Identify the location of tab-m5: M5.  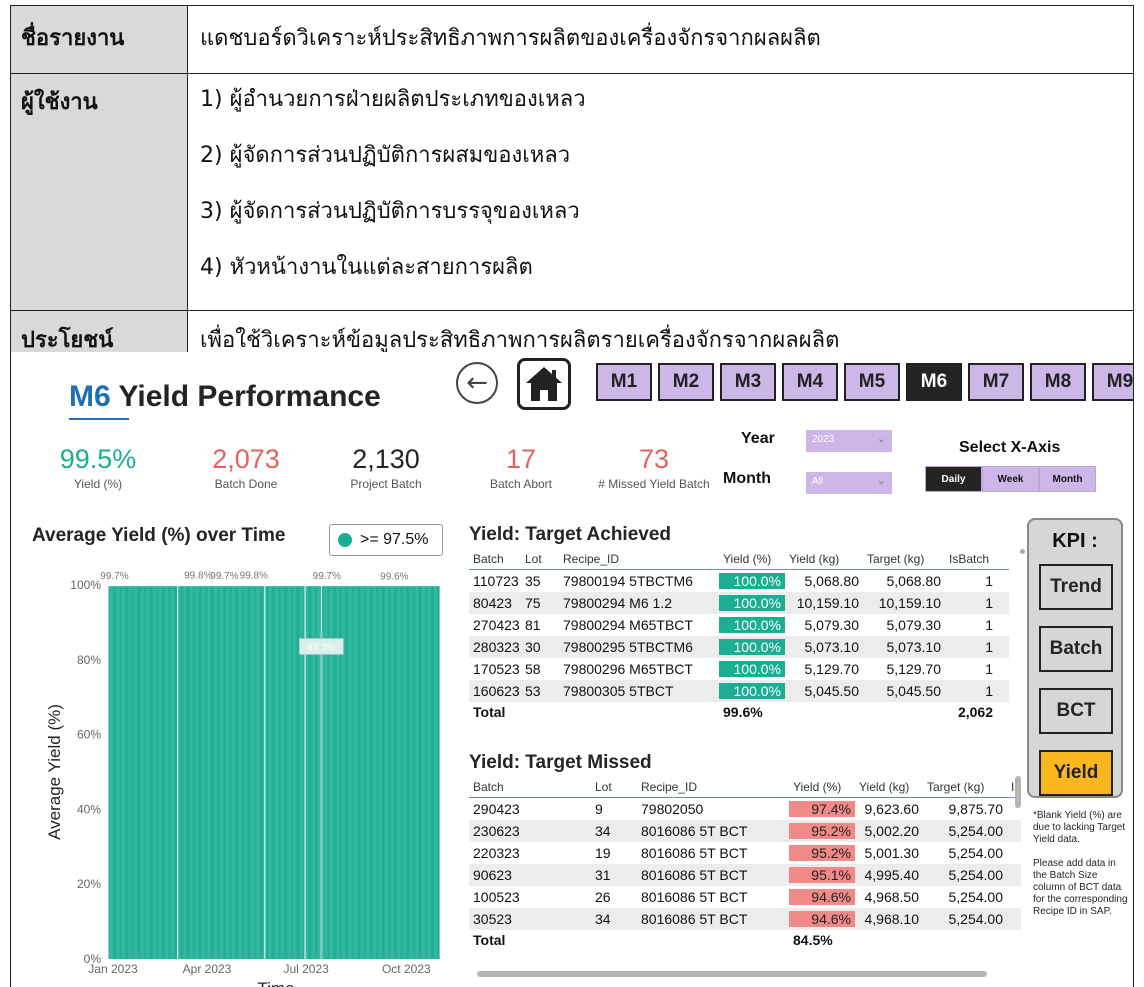
(872, 382).